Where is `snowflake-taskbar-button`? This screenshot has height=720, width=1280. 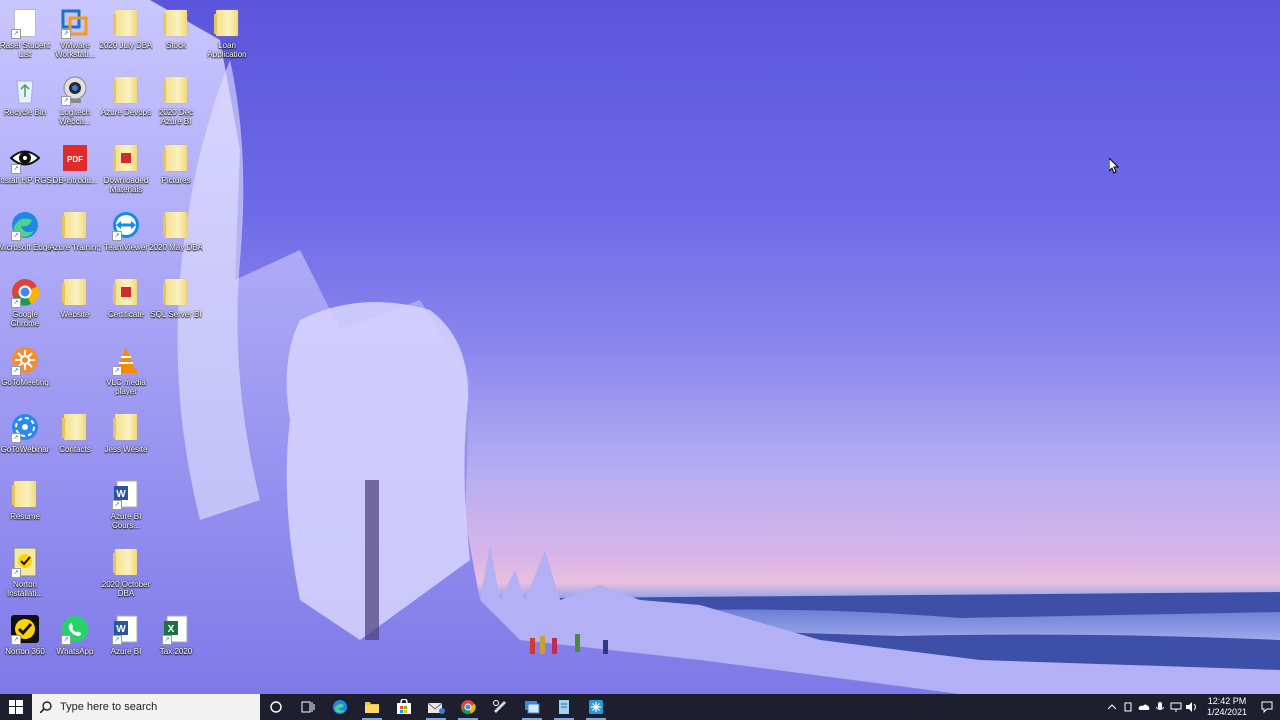 snowflake-taskbar-button is located at coordinates (596, 707).